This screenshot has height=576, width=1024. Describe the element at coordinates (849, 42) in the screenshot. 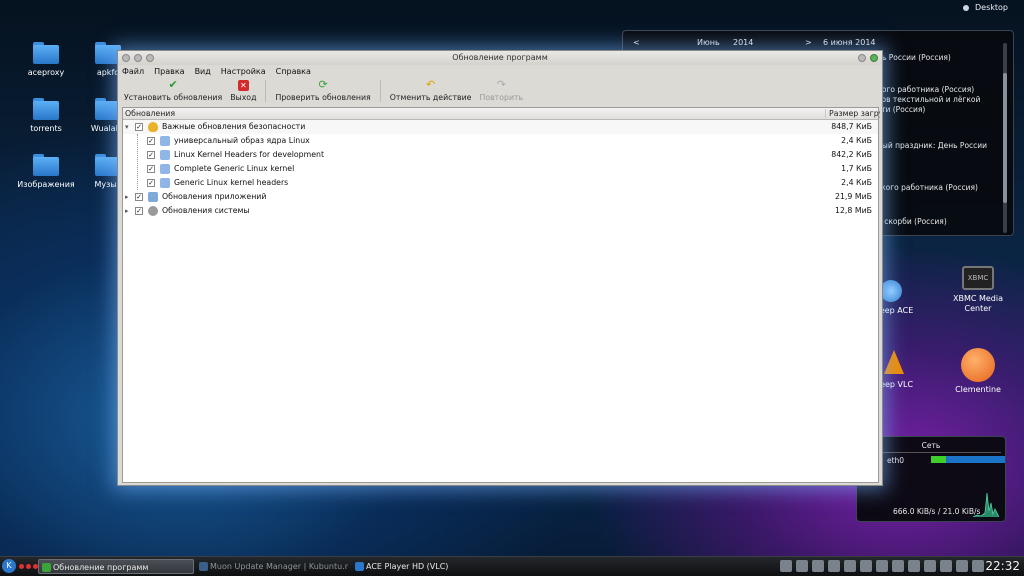

I see `calendar-date: 6 июня 2014` at that location.